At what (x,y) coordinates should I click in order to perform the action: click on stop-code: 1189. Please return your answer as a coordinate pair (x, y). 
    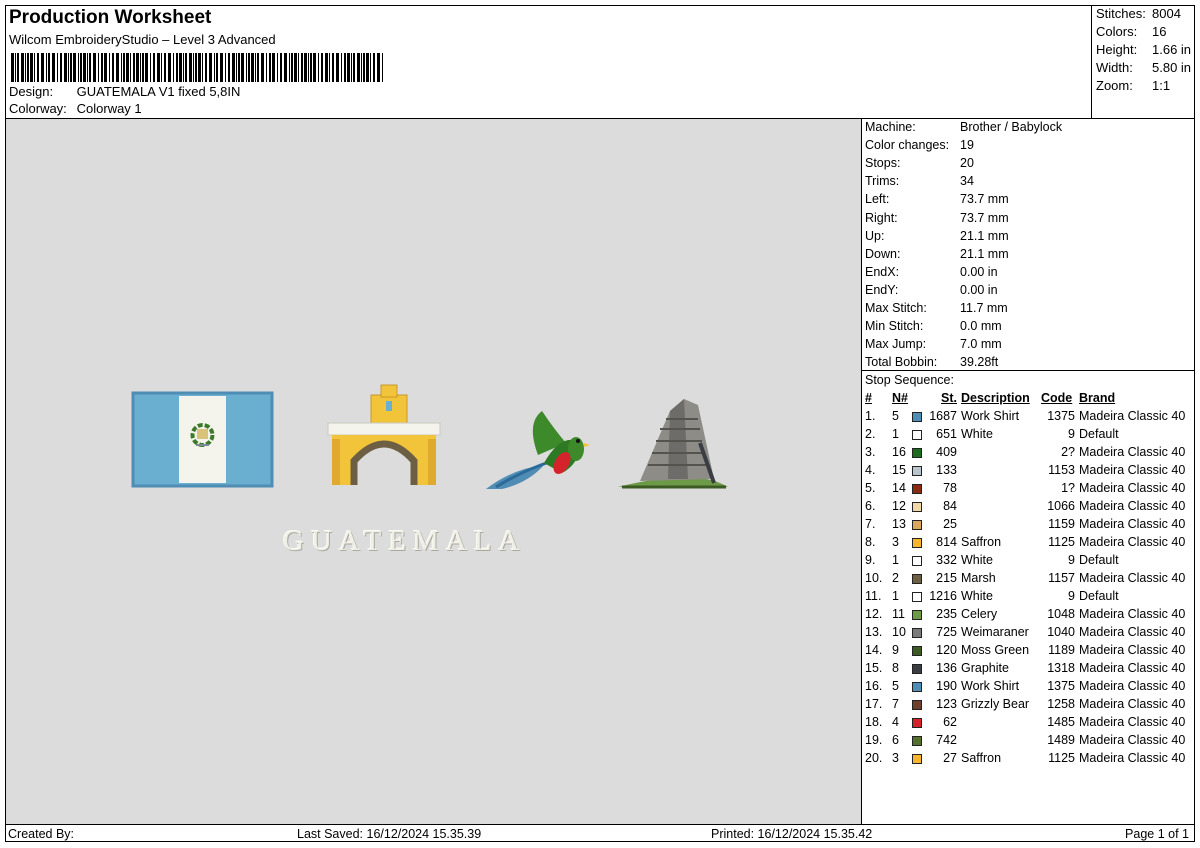
    Looking at the image, I should click on (1061, 650).